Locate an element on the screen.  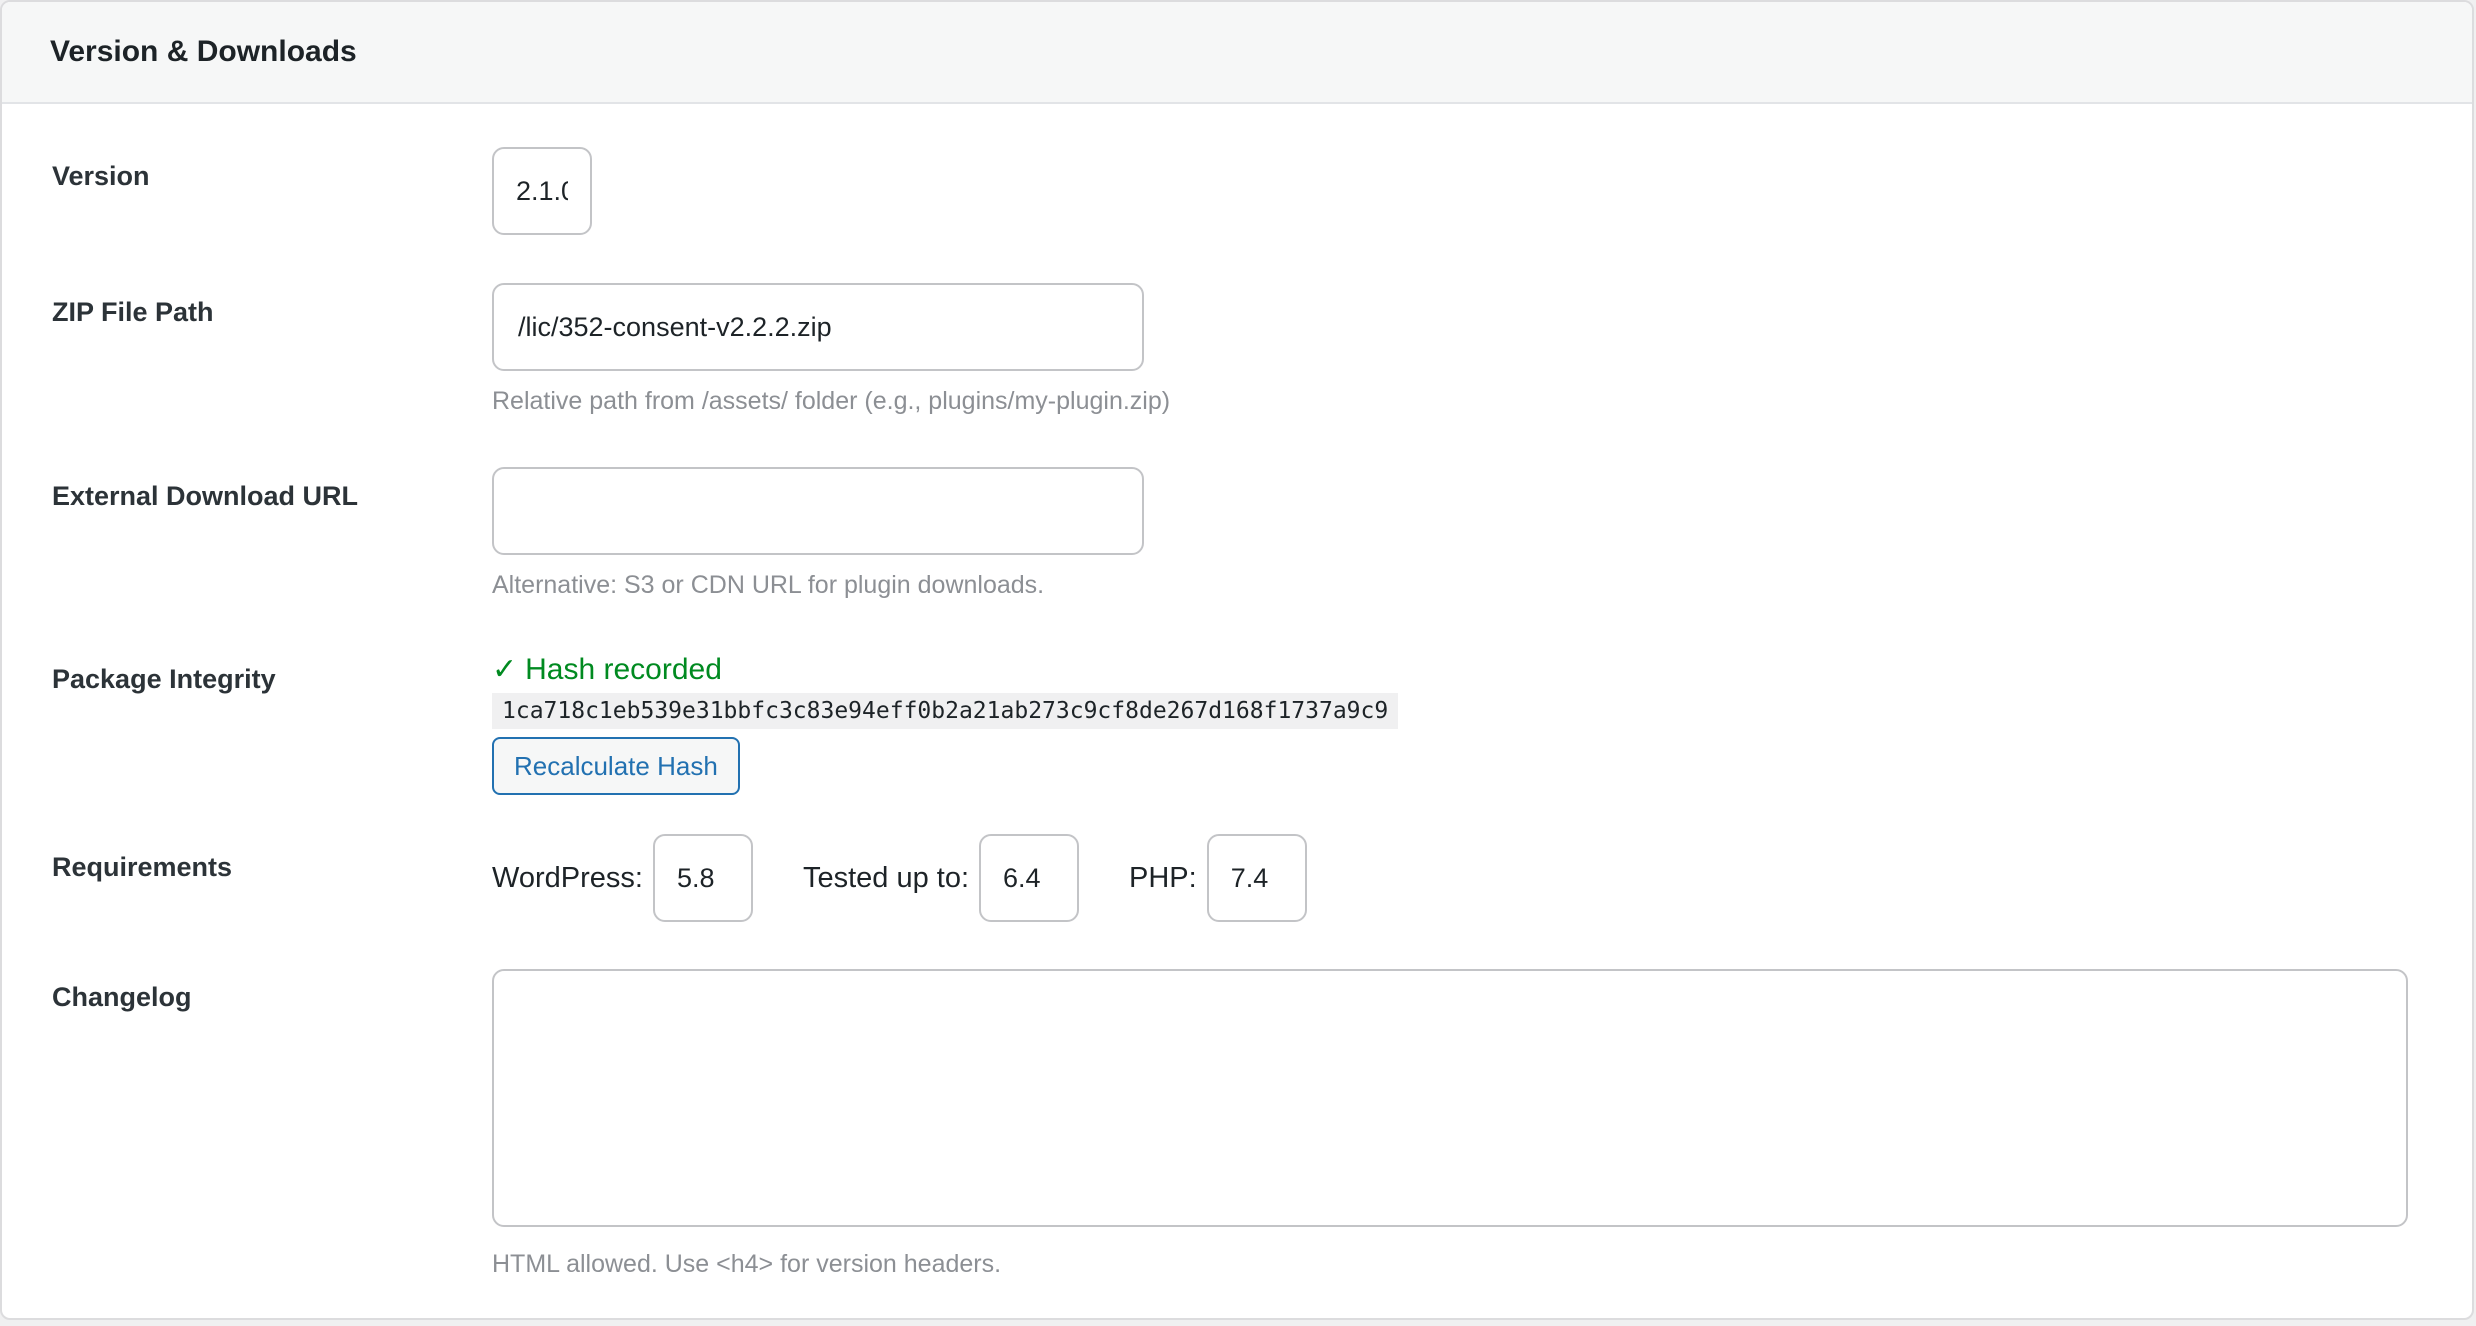
panel-header: Version & Downloads is located at coordinates (1237, 53).